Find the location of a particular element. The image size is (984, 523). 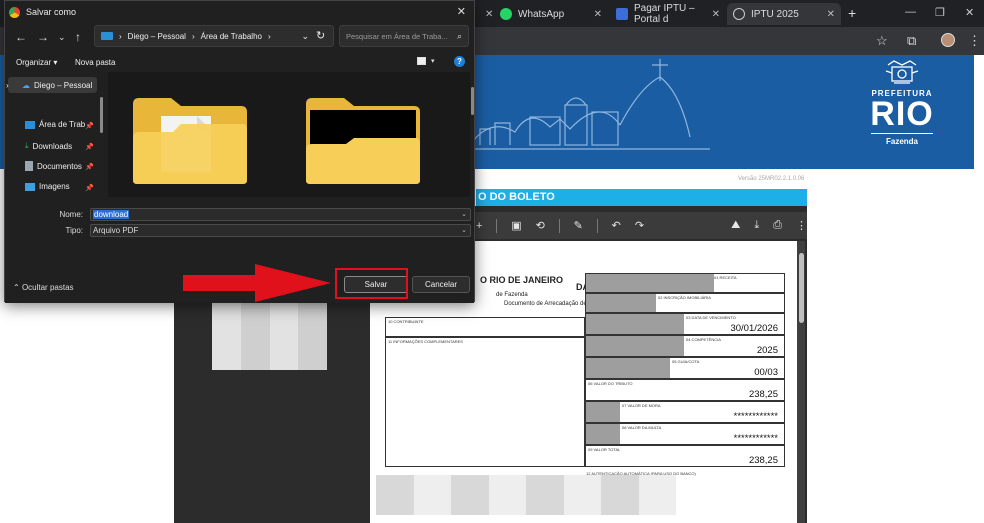

redacted-folder-icon is located at coordinates (363, 140).